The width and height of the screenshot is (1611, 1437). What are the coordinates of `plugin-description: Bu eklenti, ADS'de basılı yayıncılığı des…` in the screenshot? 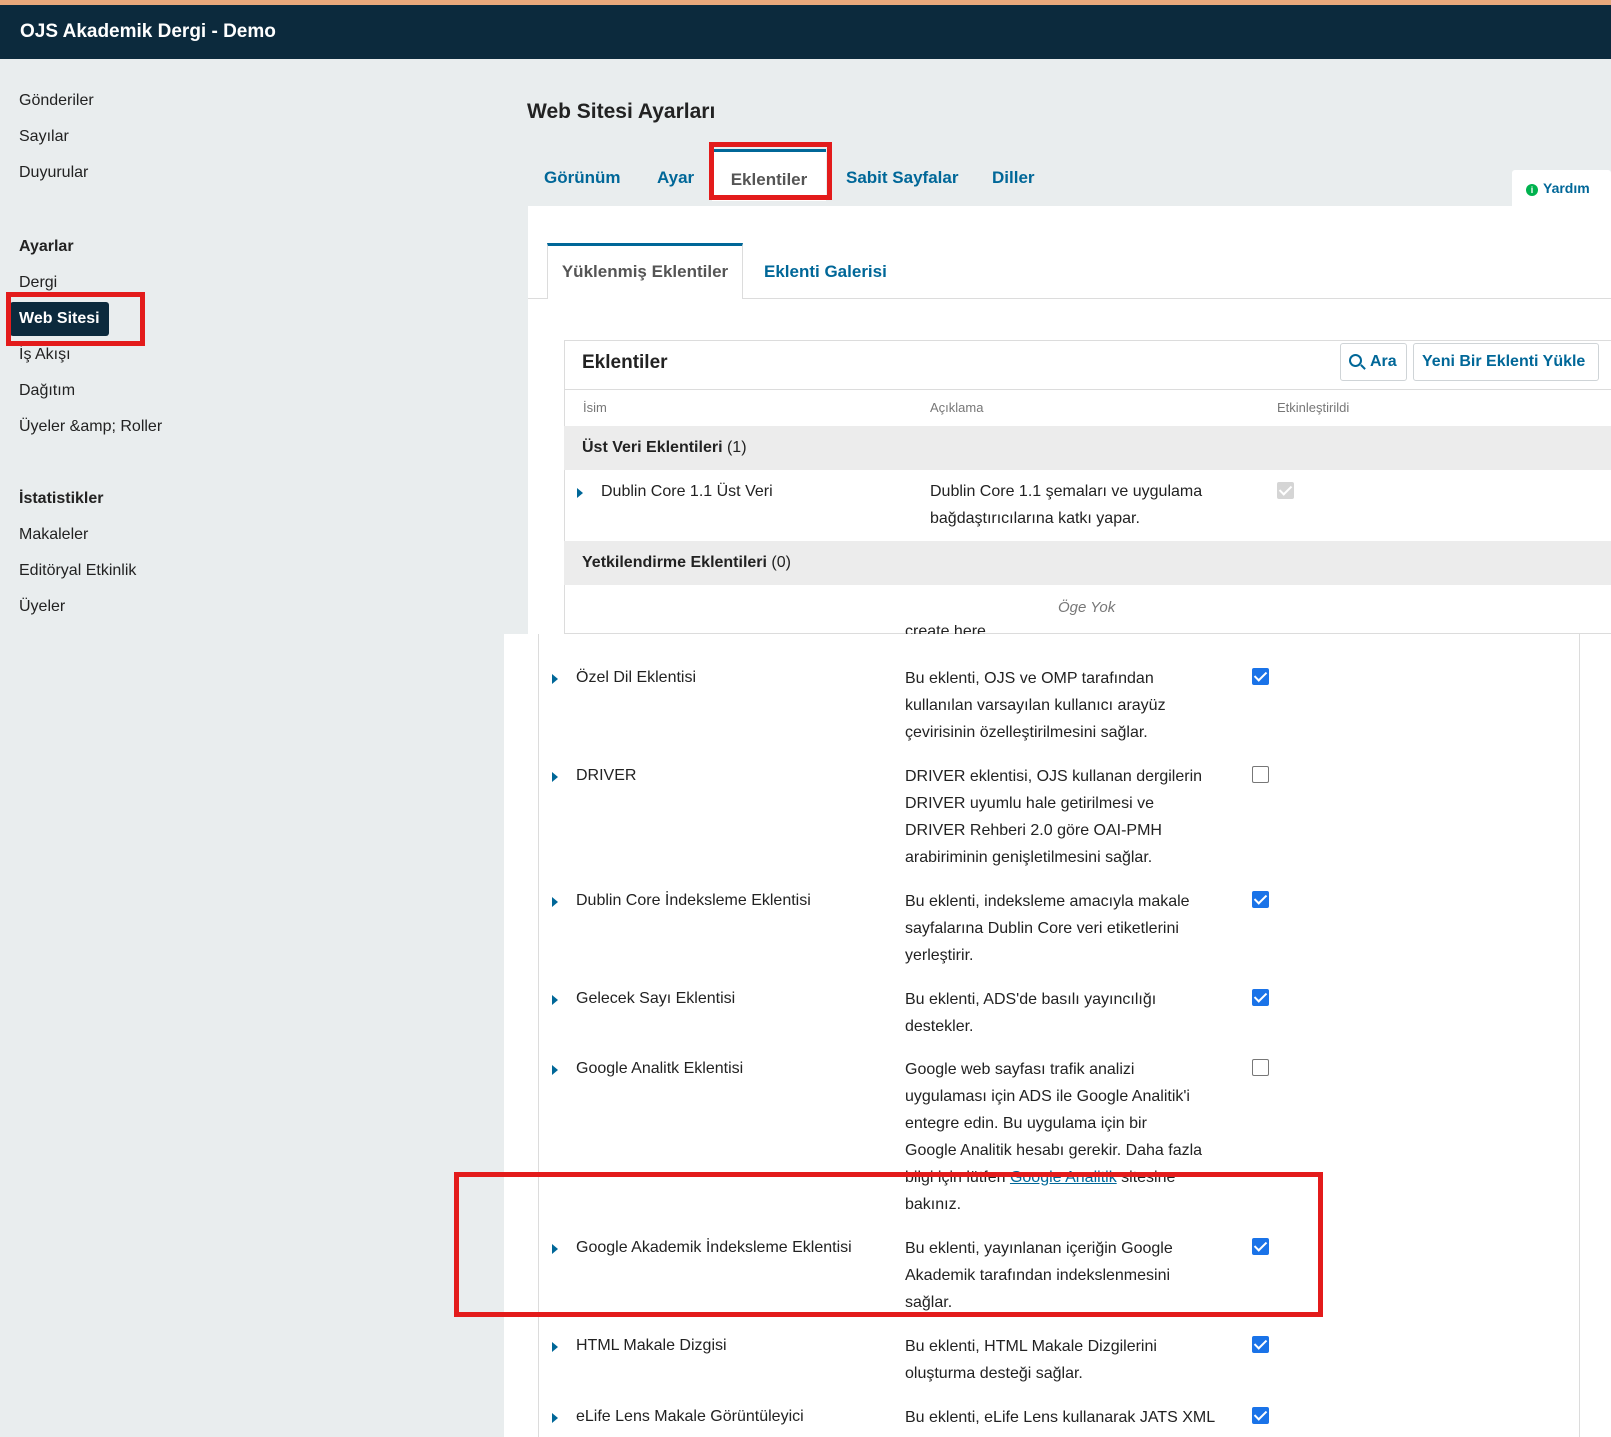 It's located at (1031, 1013).